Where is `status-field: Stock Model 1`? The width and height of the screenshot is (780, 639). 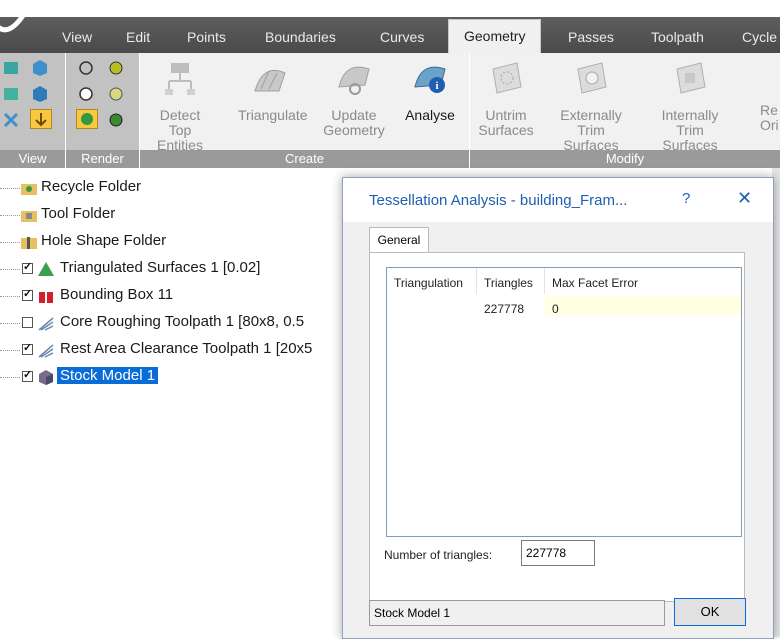
status-field: Stock Model 1 is located at coordinates (517, 613).